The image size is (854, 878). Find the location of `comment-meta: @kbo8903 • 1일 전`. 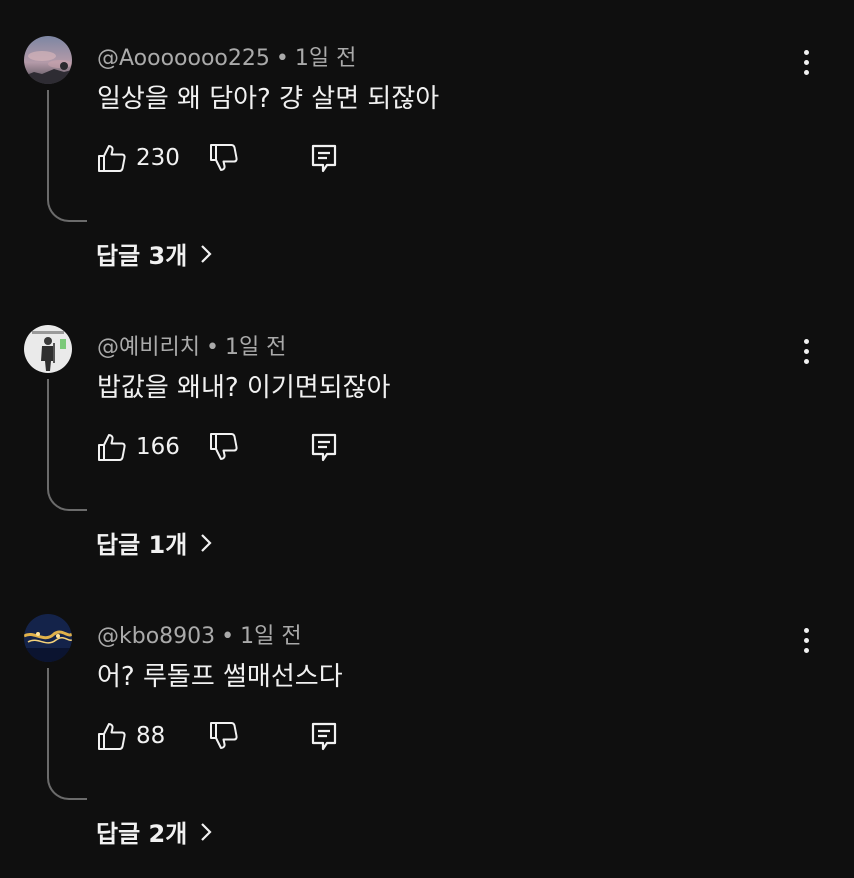

comment-meta: @kbo8903 • 1일 전 is located at coordinates (199, 634).